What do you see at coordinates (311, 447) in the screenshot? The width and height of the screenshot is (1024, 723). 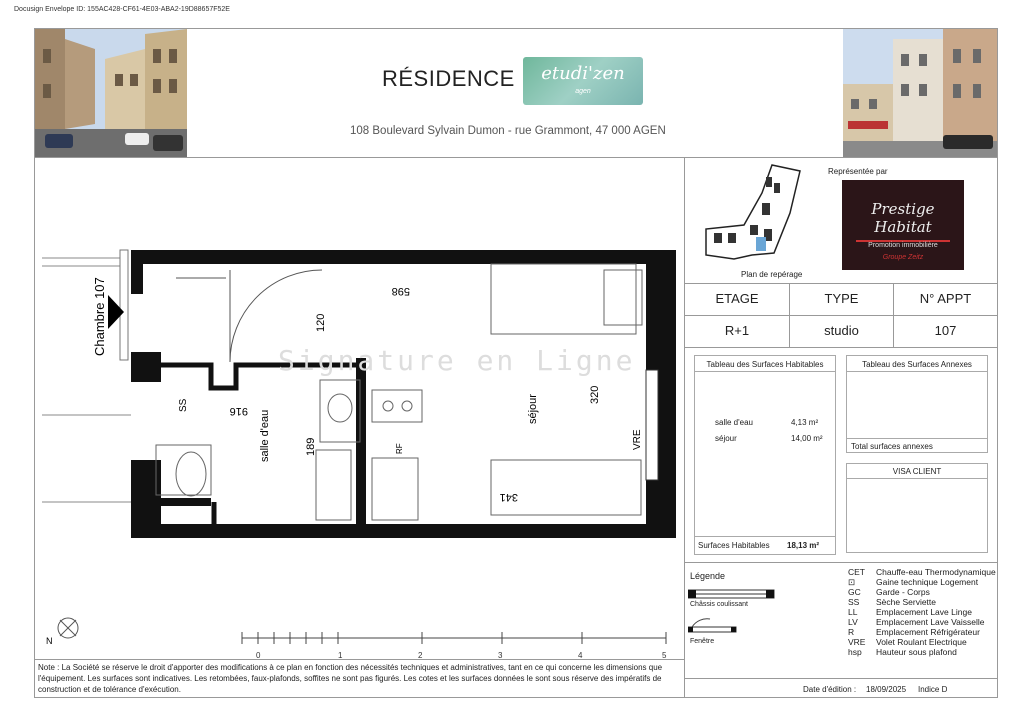 I see `dim-189: 189` at bounding box center [311, 447].